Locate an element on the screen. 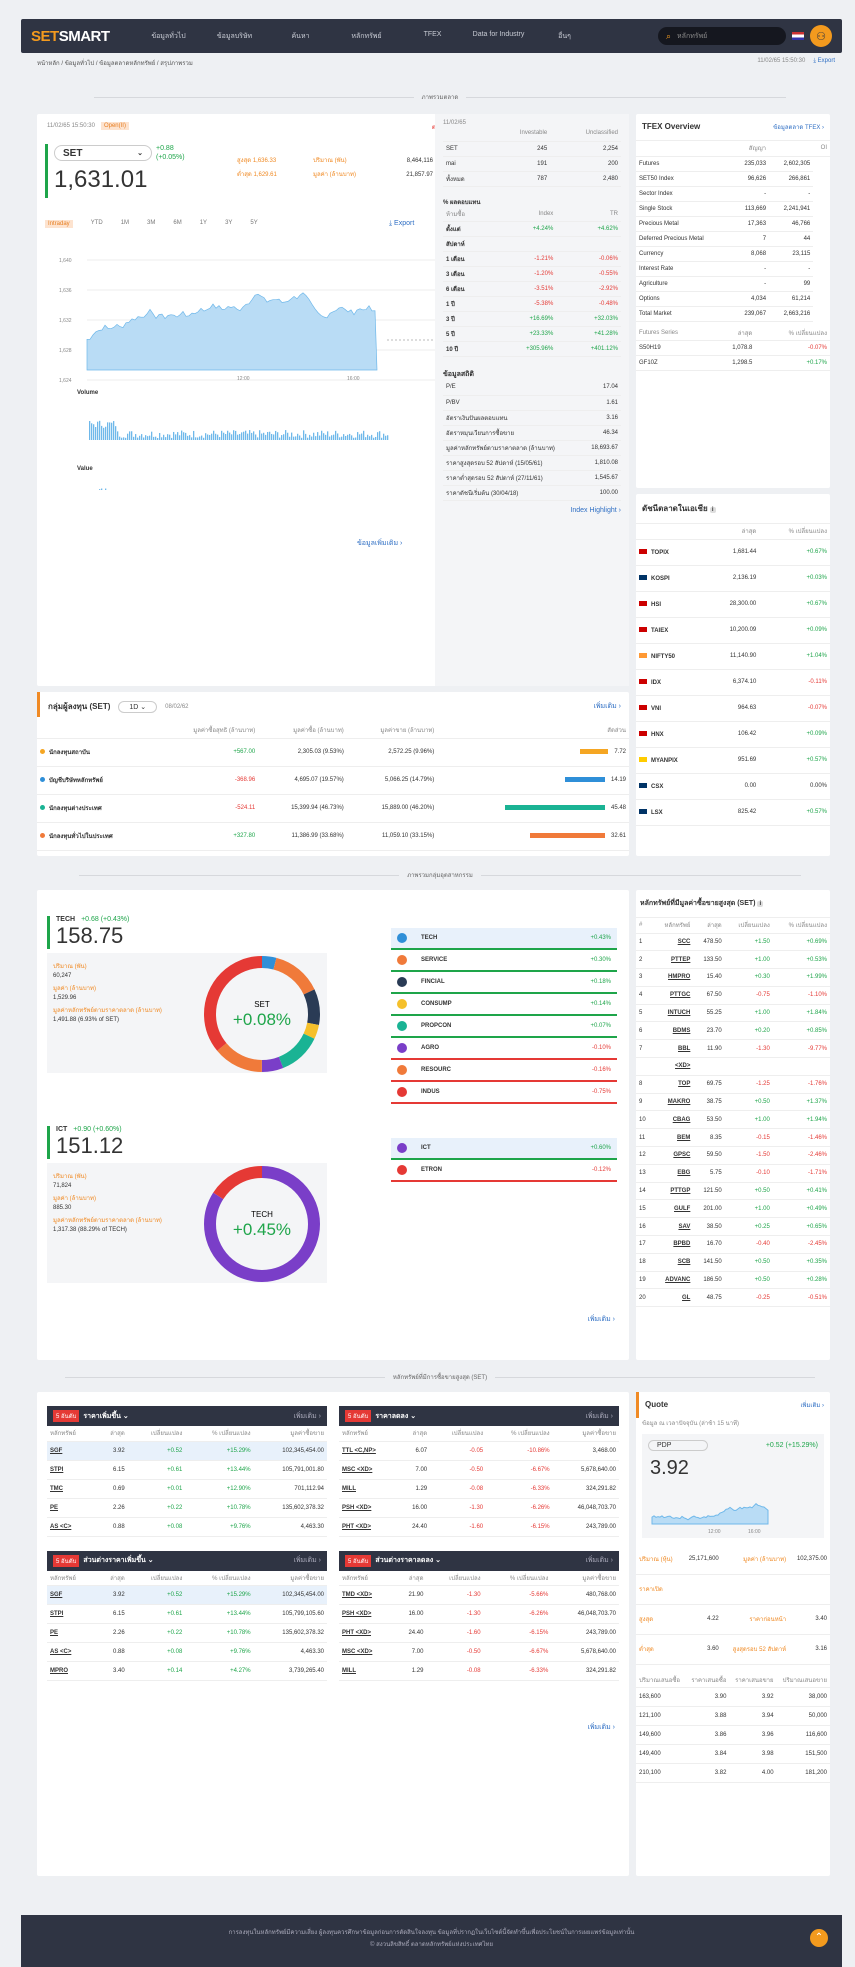 Image resolution: width=855 pixels, height=1967 pixels. sector-item: AGRO -0.10% is located at coordinates (504, 1049).